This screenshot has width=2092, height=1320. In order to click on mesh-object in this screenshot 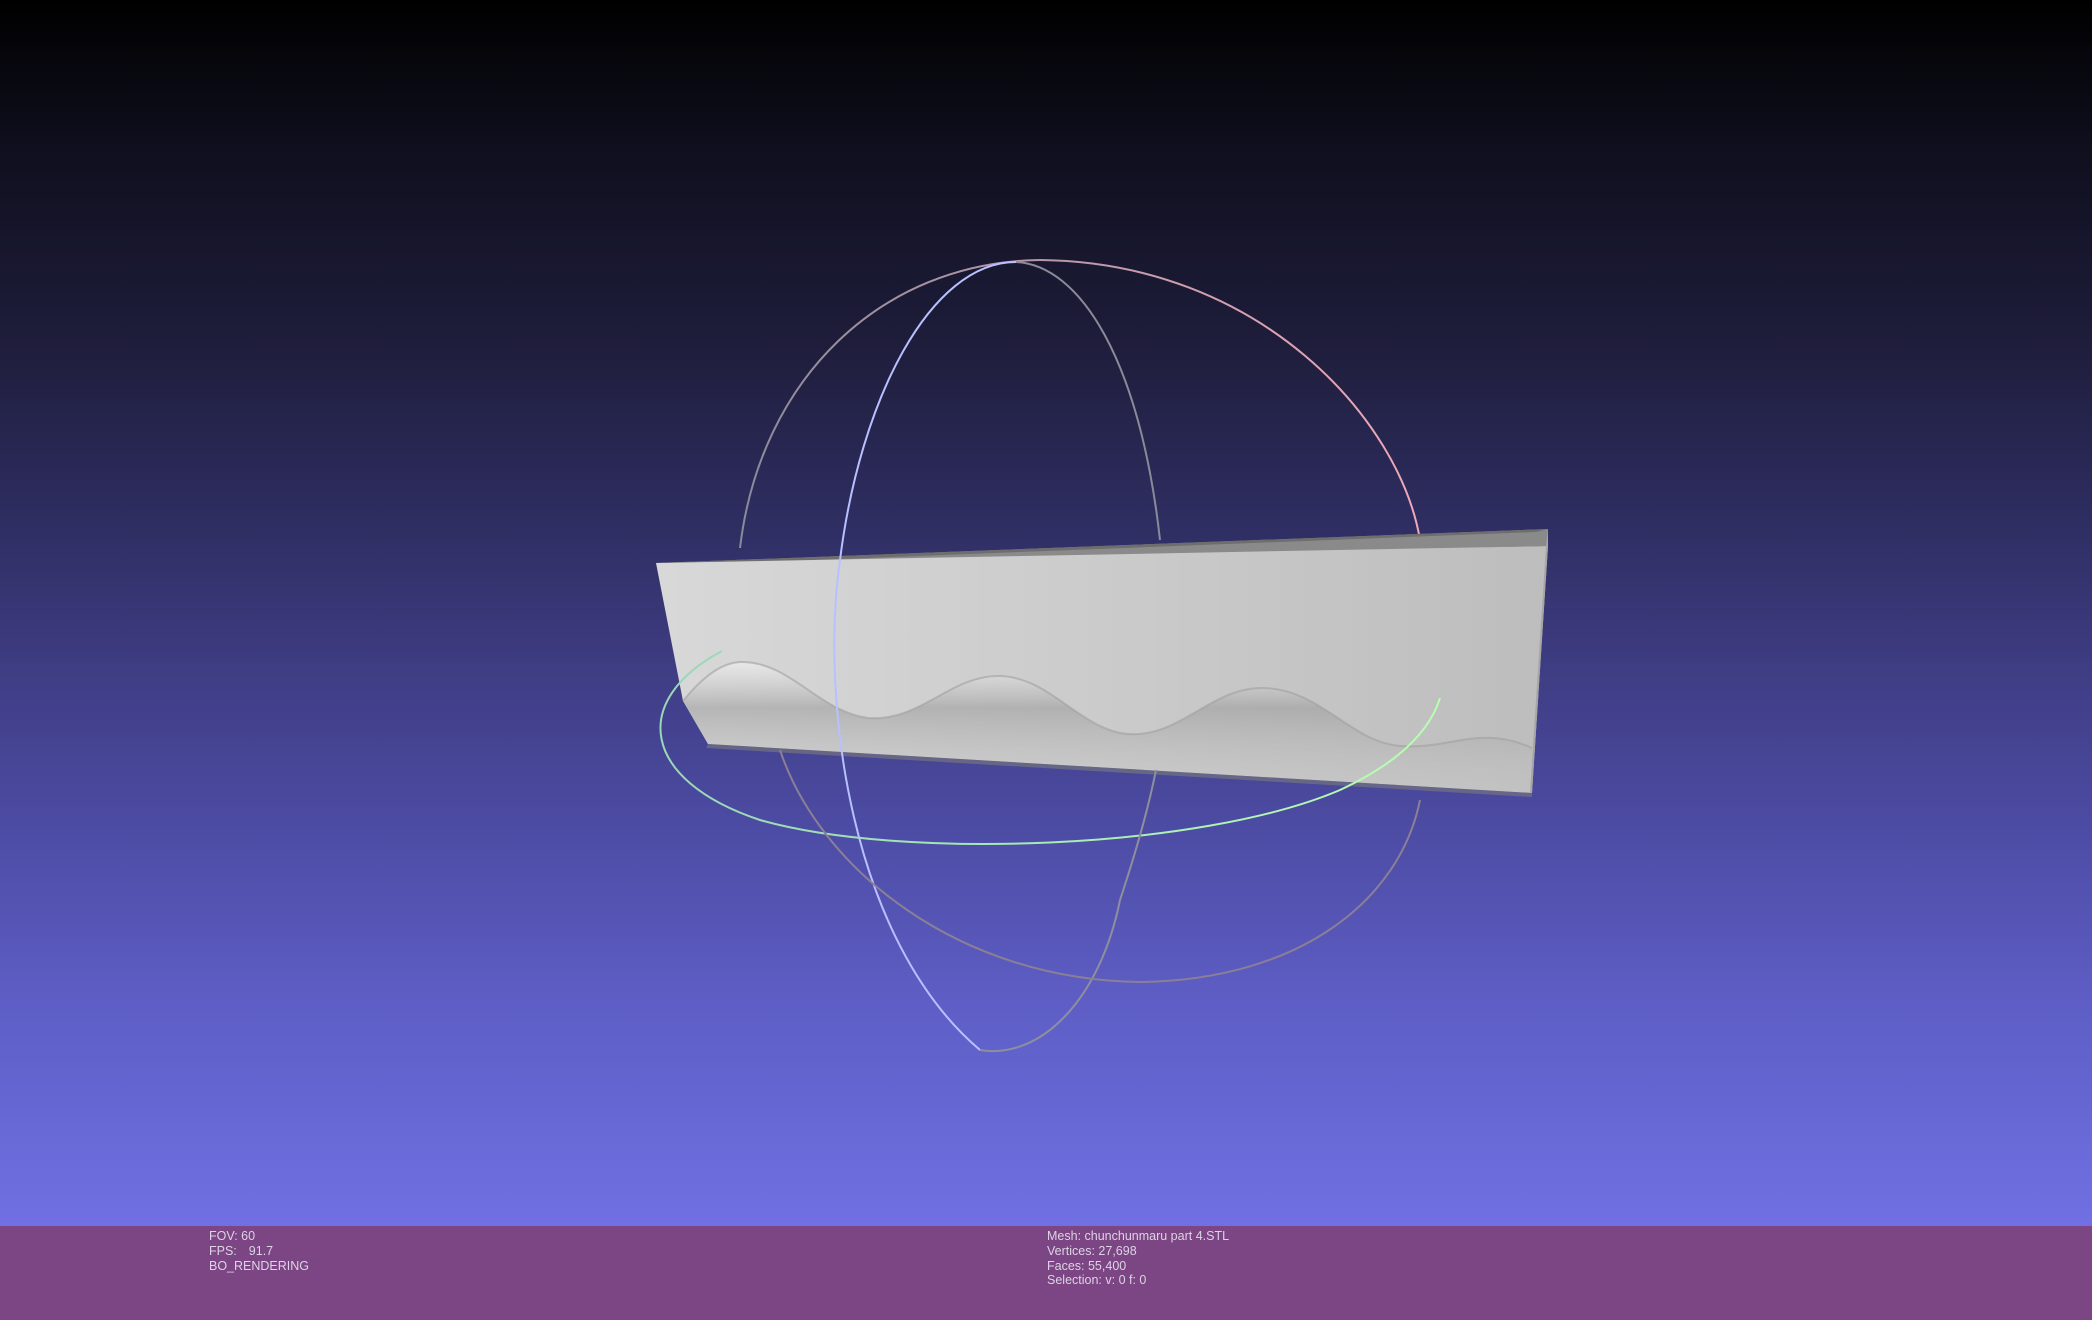, I will do `click(1102, 663)`.